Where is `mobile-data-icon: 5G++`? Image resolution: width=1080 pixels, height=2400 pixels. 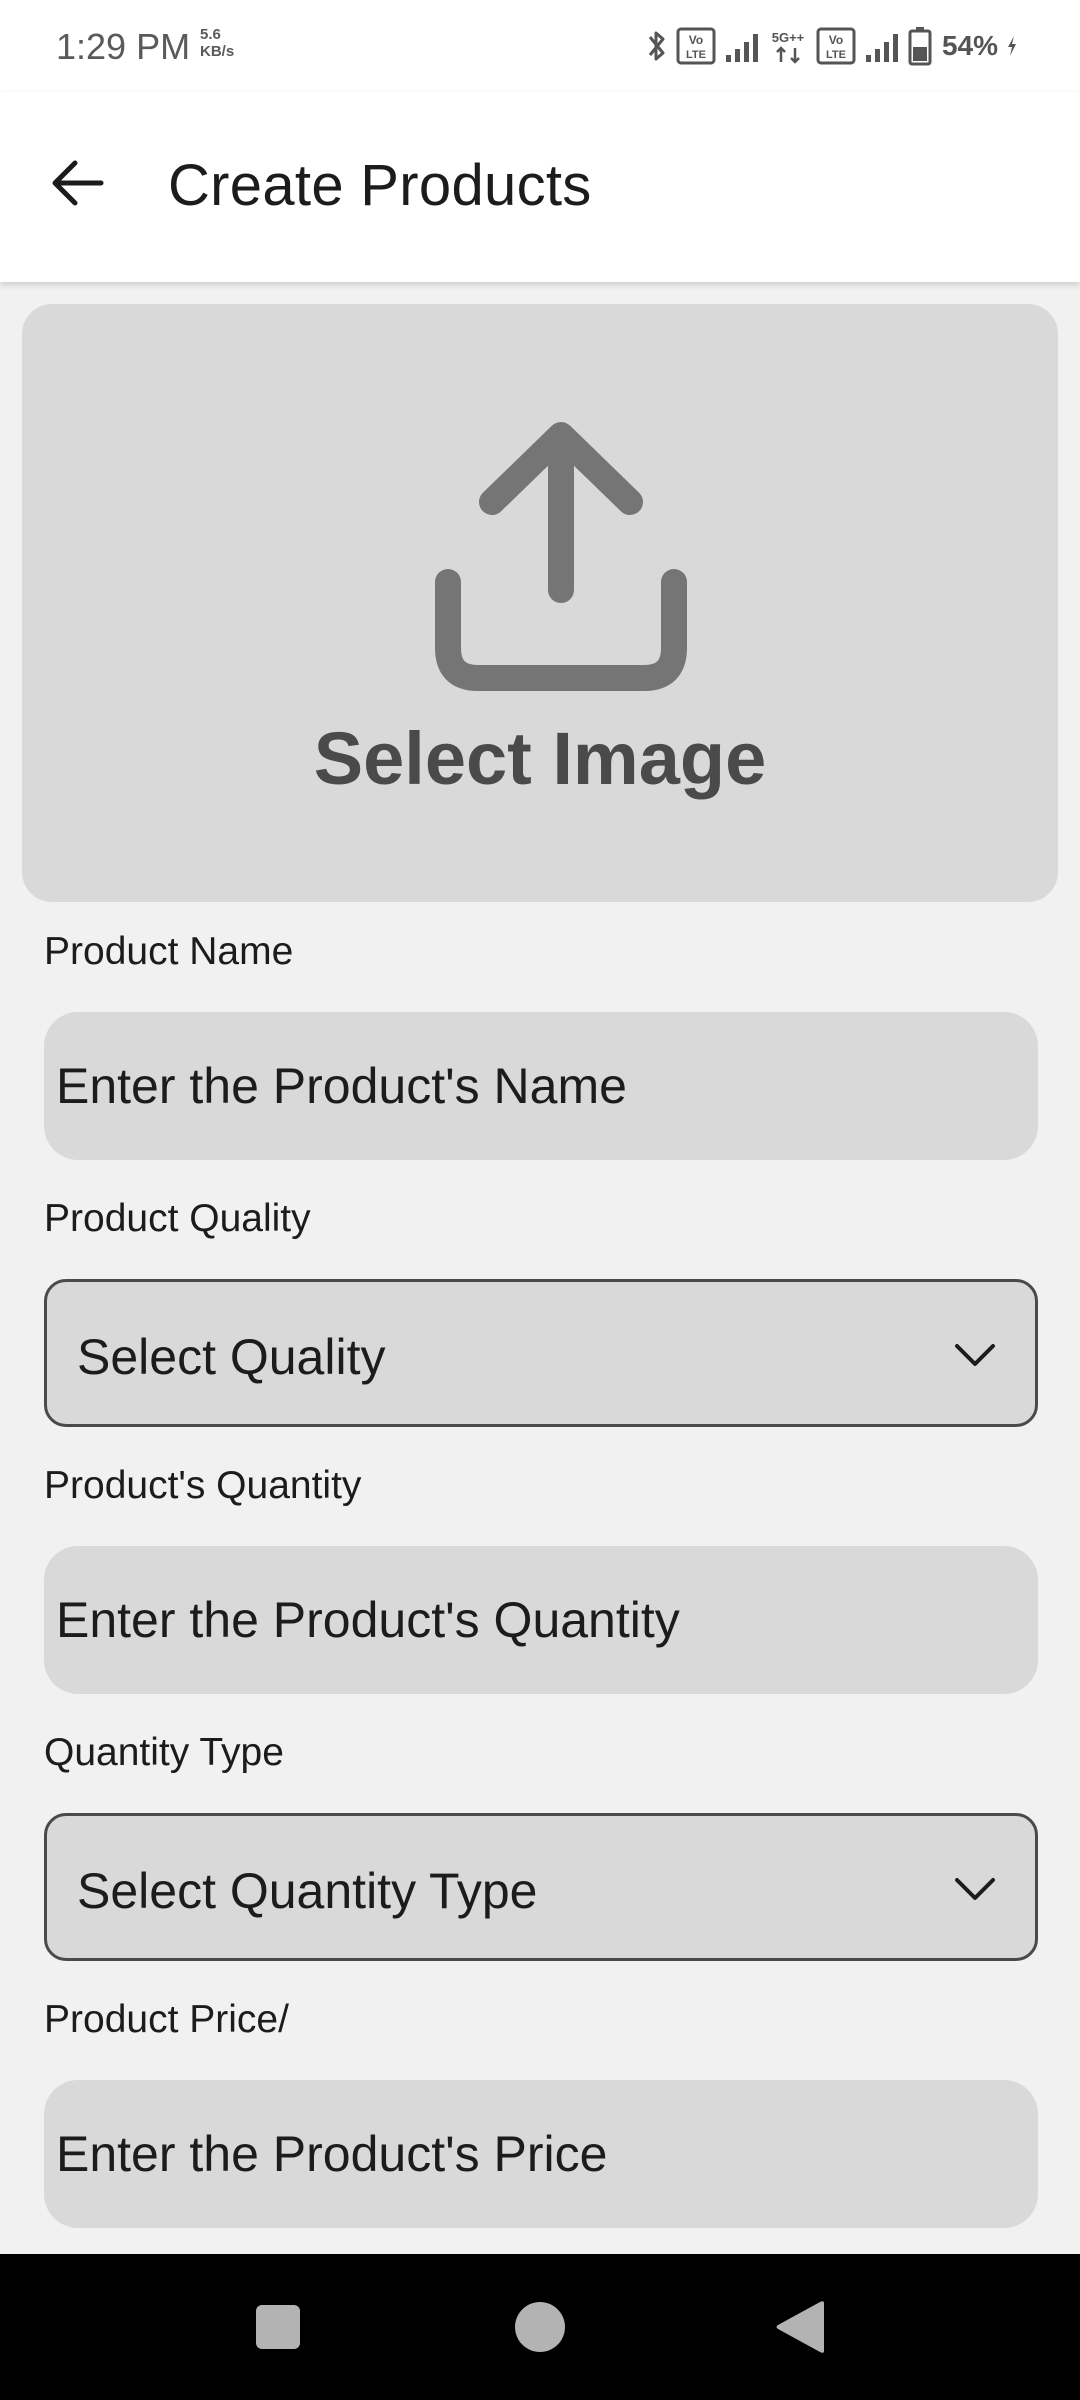 mobile-data-icon: 5G++ is located at coordinates (788, 47).